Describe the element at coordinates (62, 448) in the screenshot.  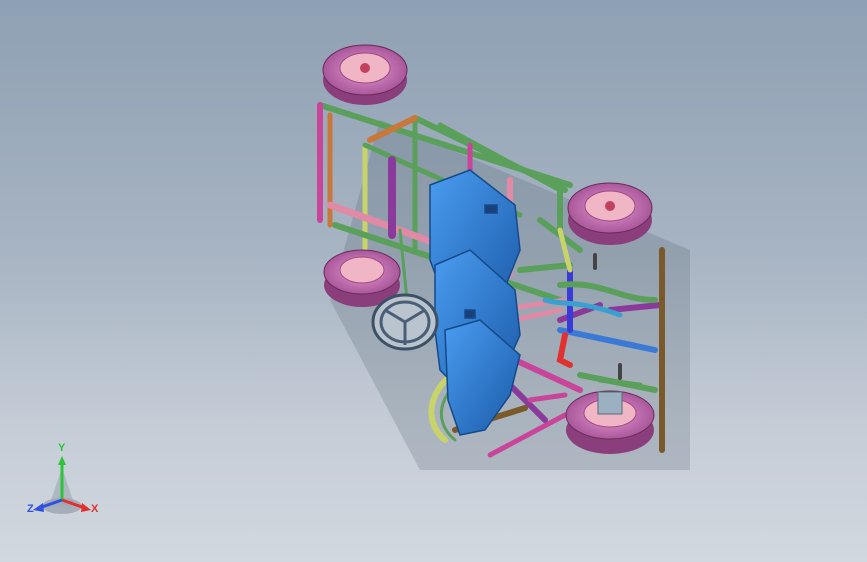
I see `triad-y-label: Y` at that location.